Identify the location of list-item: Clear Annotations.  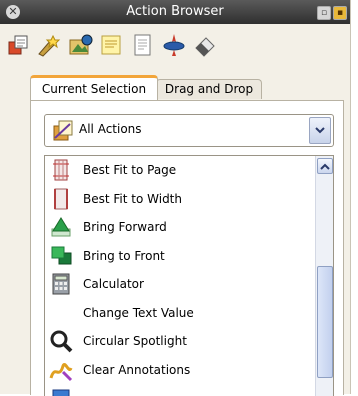
(179, 370).